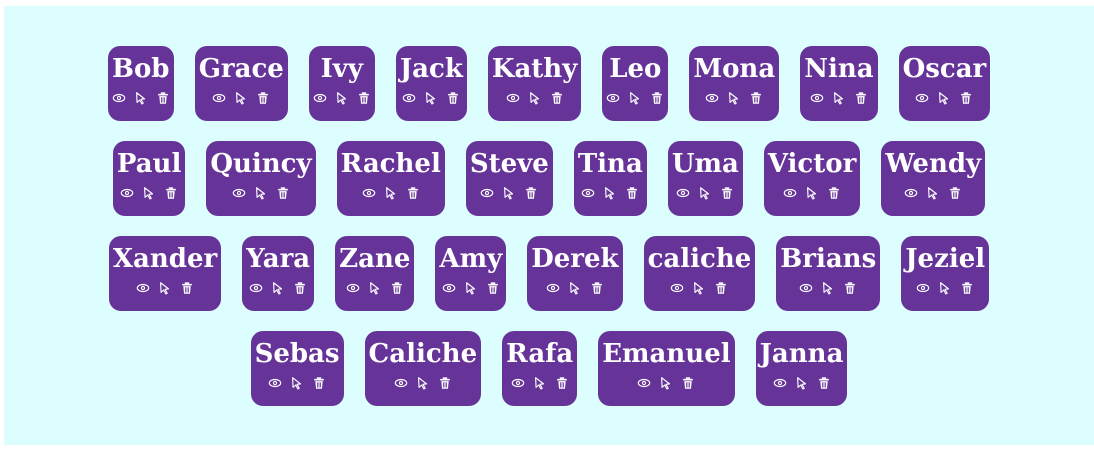  I want to click on person-card: caliche, so click(699, 273).